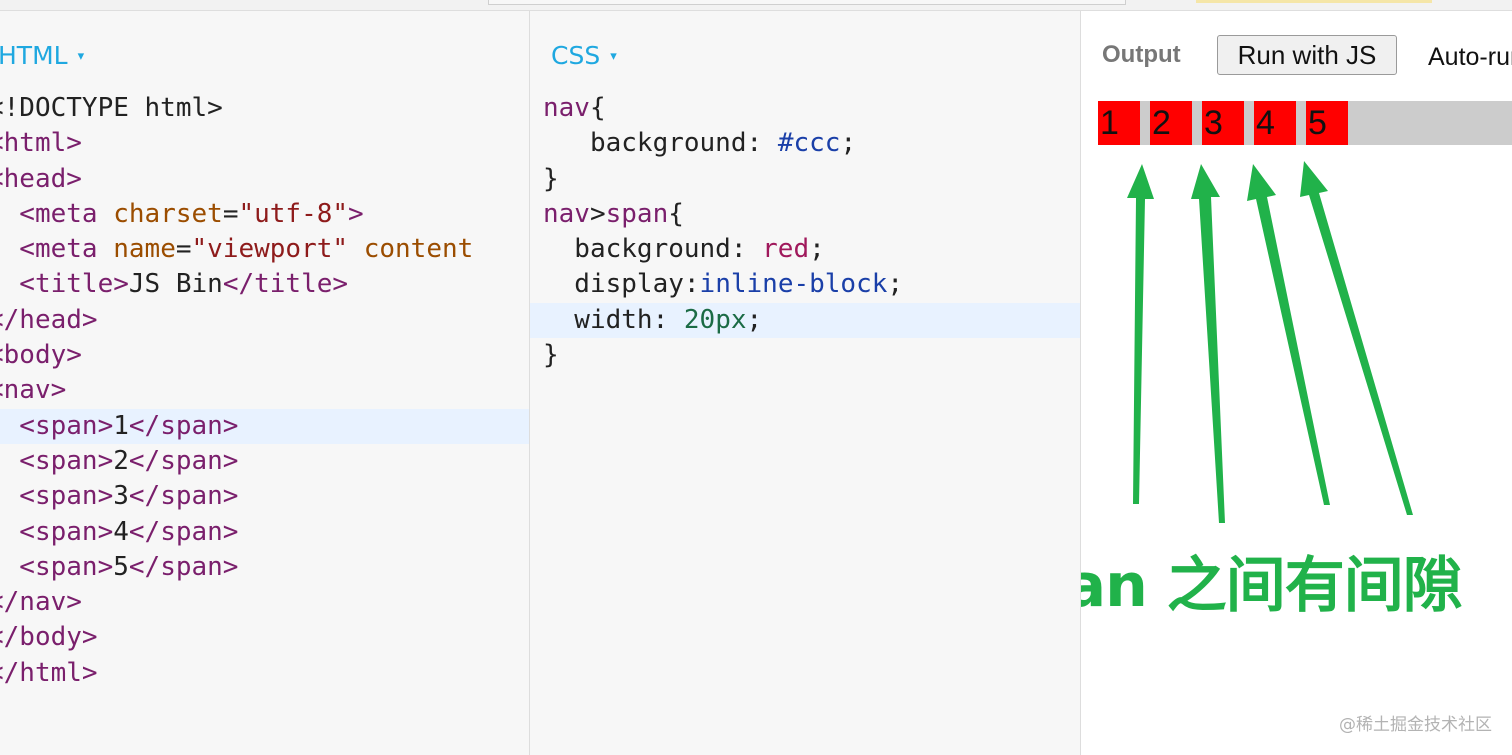 The width and height of the screenshot is (1512, 755). I want to click on html-code-line: <html>, so click(264, 143).